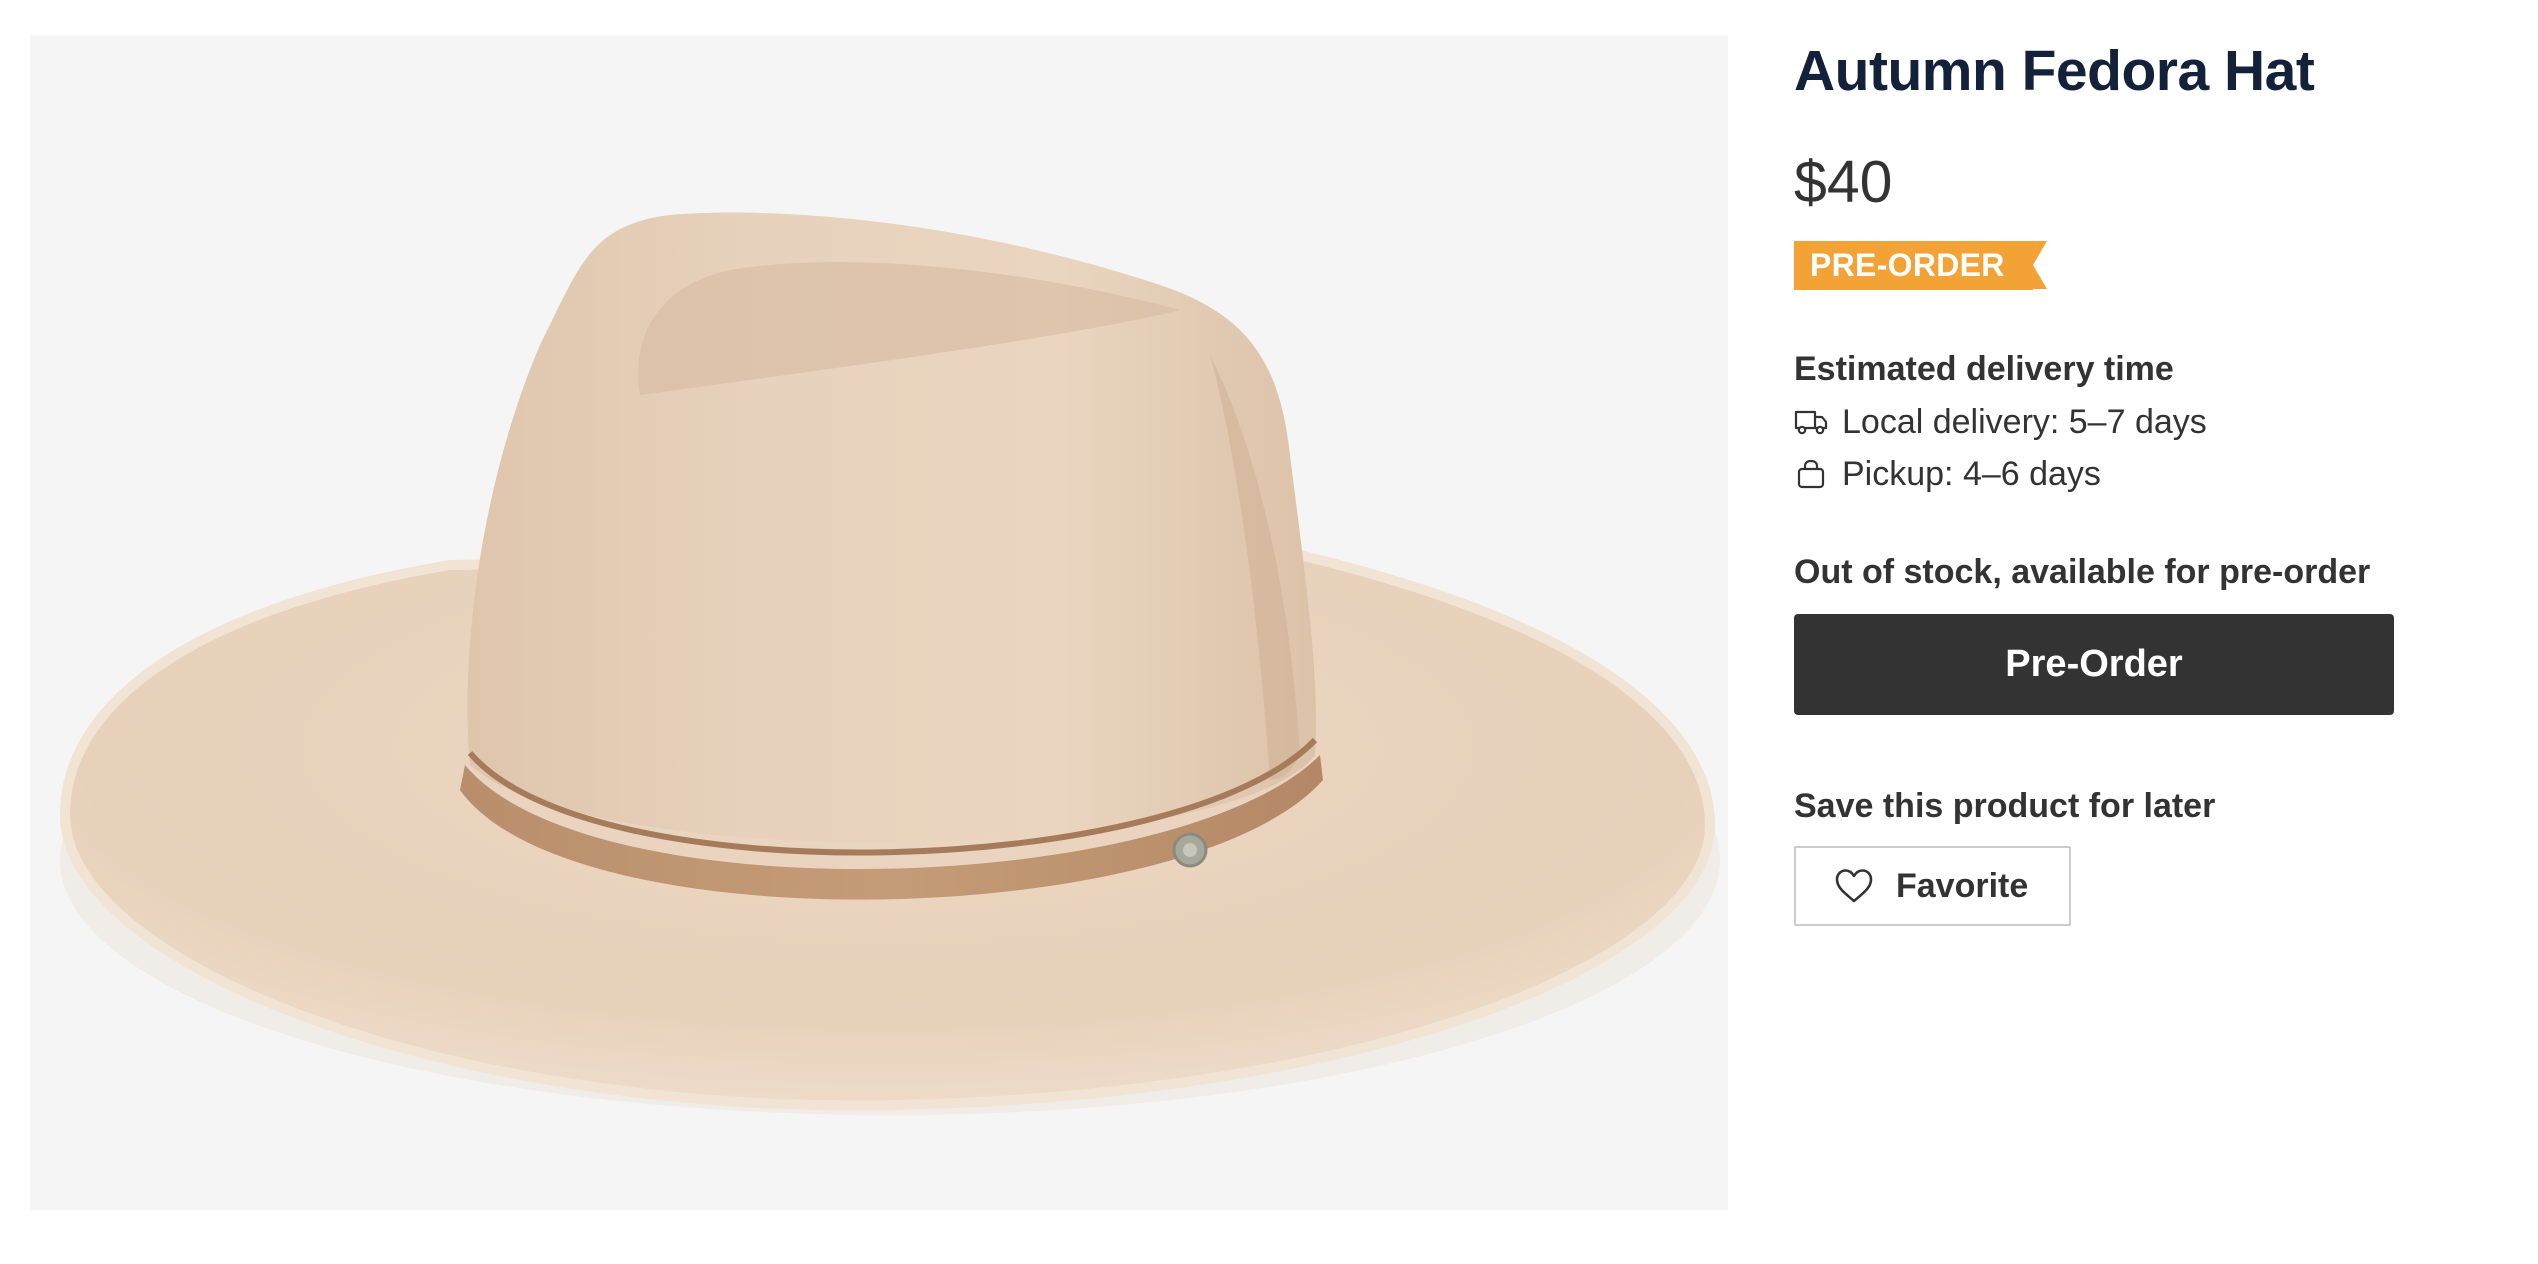 The image size is (2538, 1264). Describe the element at coordinates (1854, 886) in the screenshot. I see `heart-icon` at that location.